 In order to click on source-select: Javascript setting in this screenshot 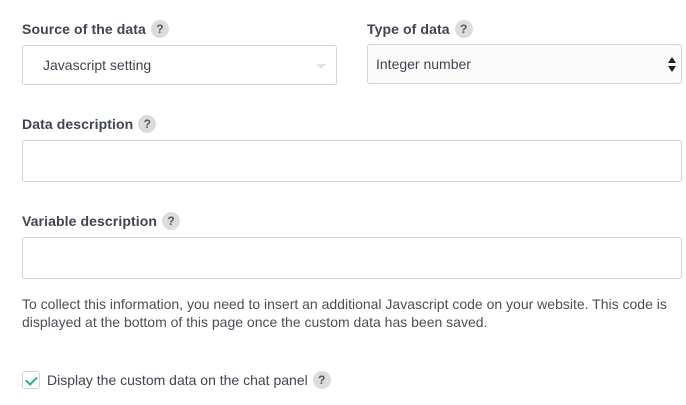, I will do `click(179, 65)`.